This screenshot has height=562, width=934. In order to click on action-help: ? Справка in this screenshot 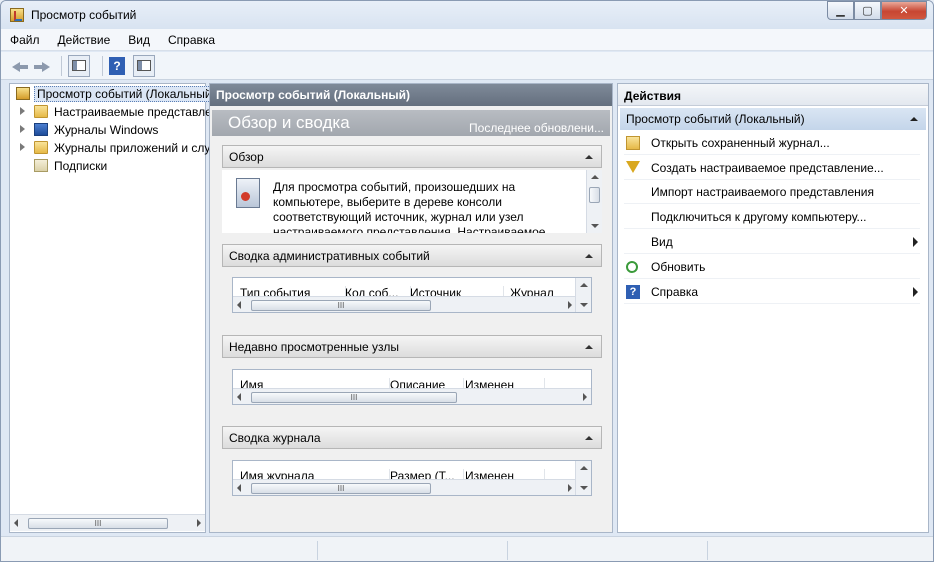, I will do `click(772, 292)`.